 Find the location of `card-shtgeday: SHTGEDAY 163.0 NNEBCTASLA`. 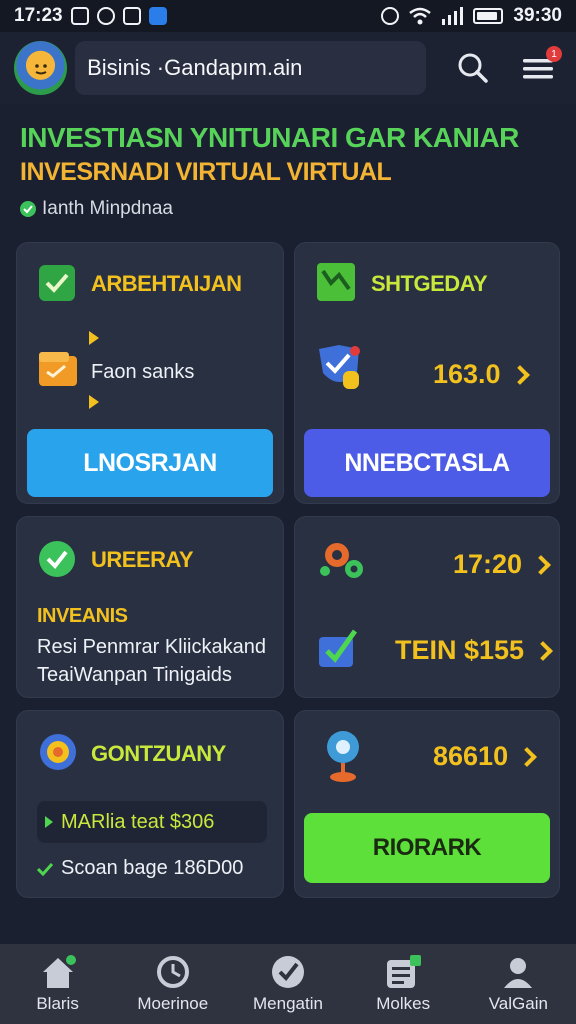

card-shtgeday: SHTGEDAY 163.0 NNEBCTASLA is located at coordinates (427, 373).